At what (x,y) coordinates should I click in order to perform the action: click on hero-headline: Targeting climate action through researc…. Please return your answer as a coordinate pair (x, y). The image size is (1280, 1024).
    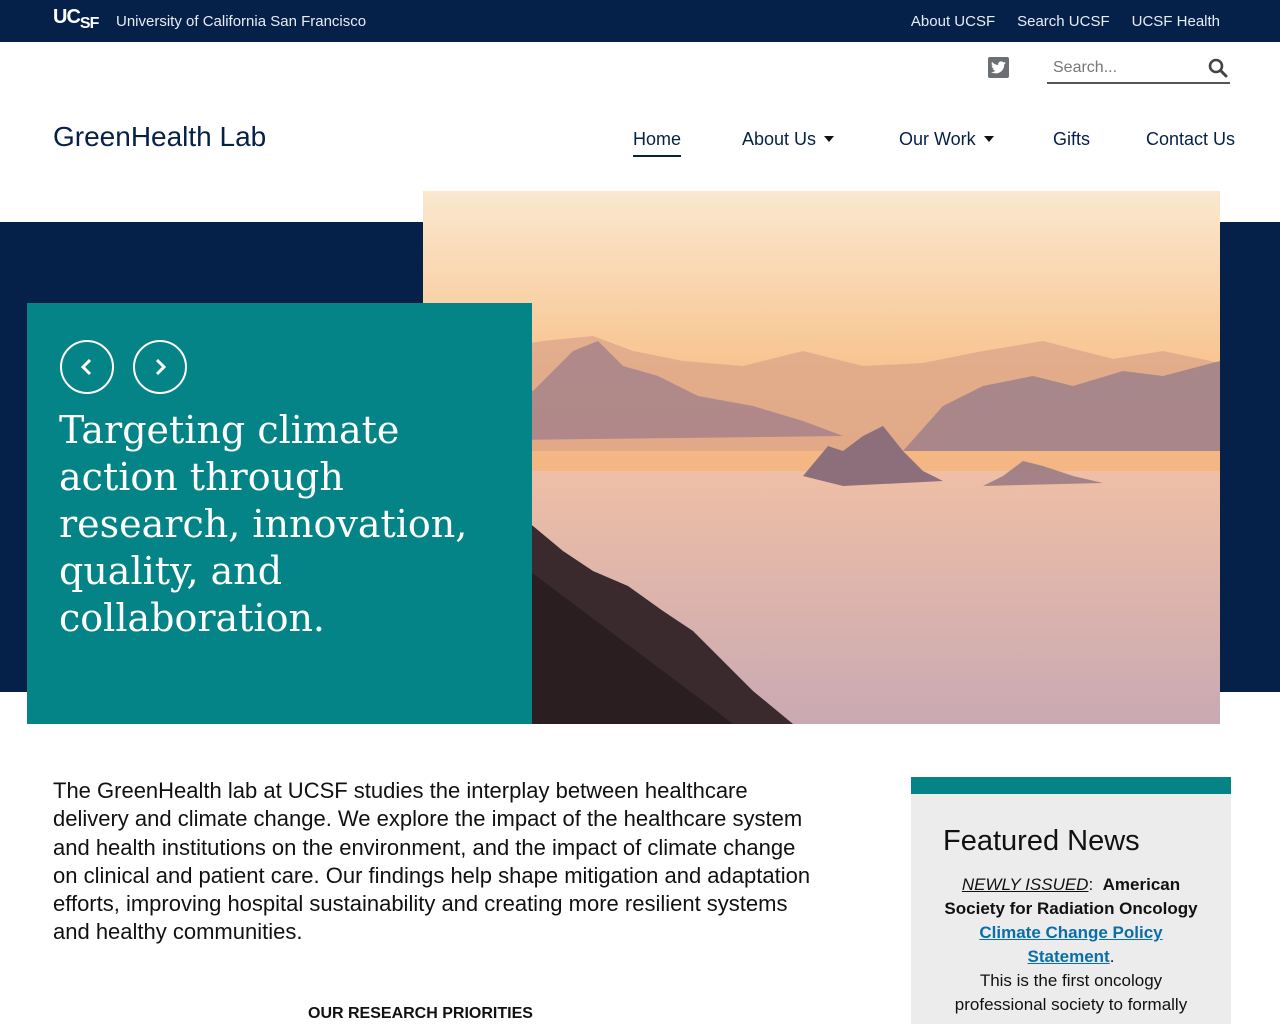
    Looking at the image, I should click on (263, 524).